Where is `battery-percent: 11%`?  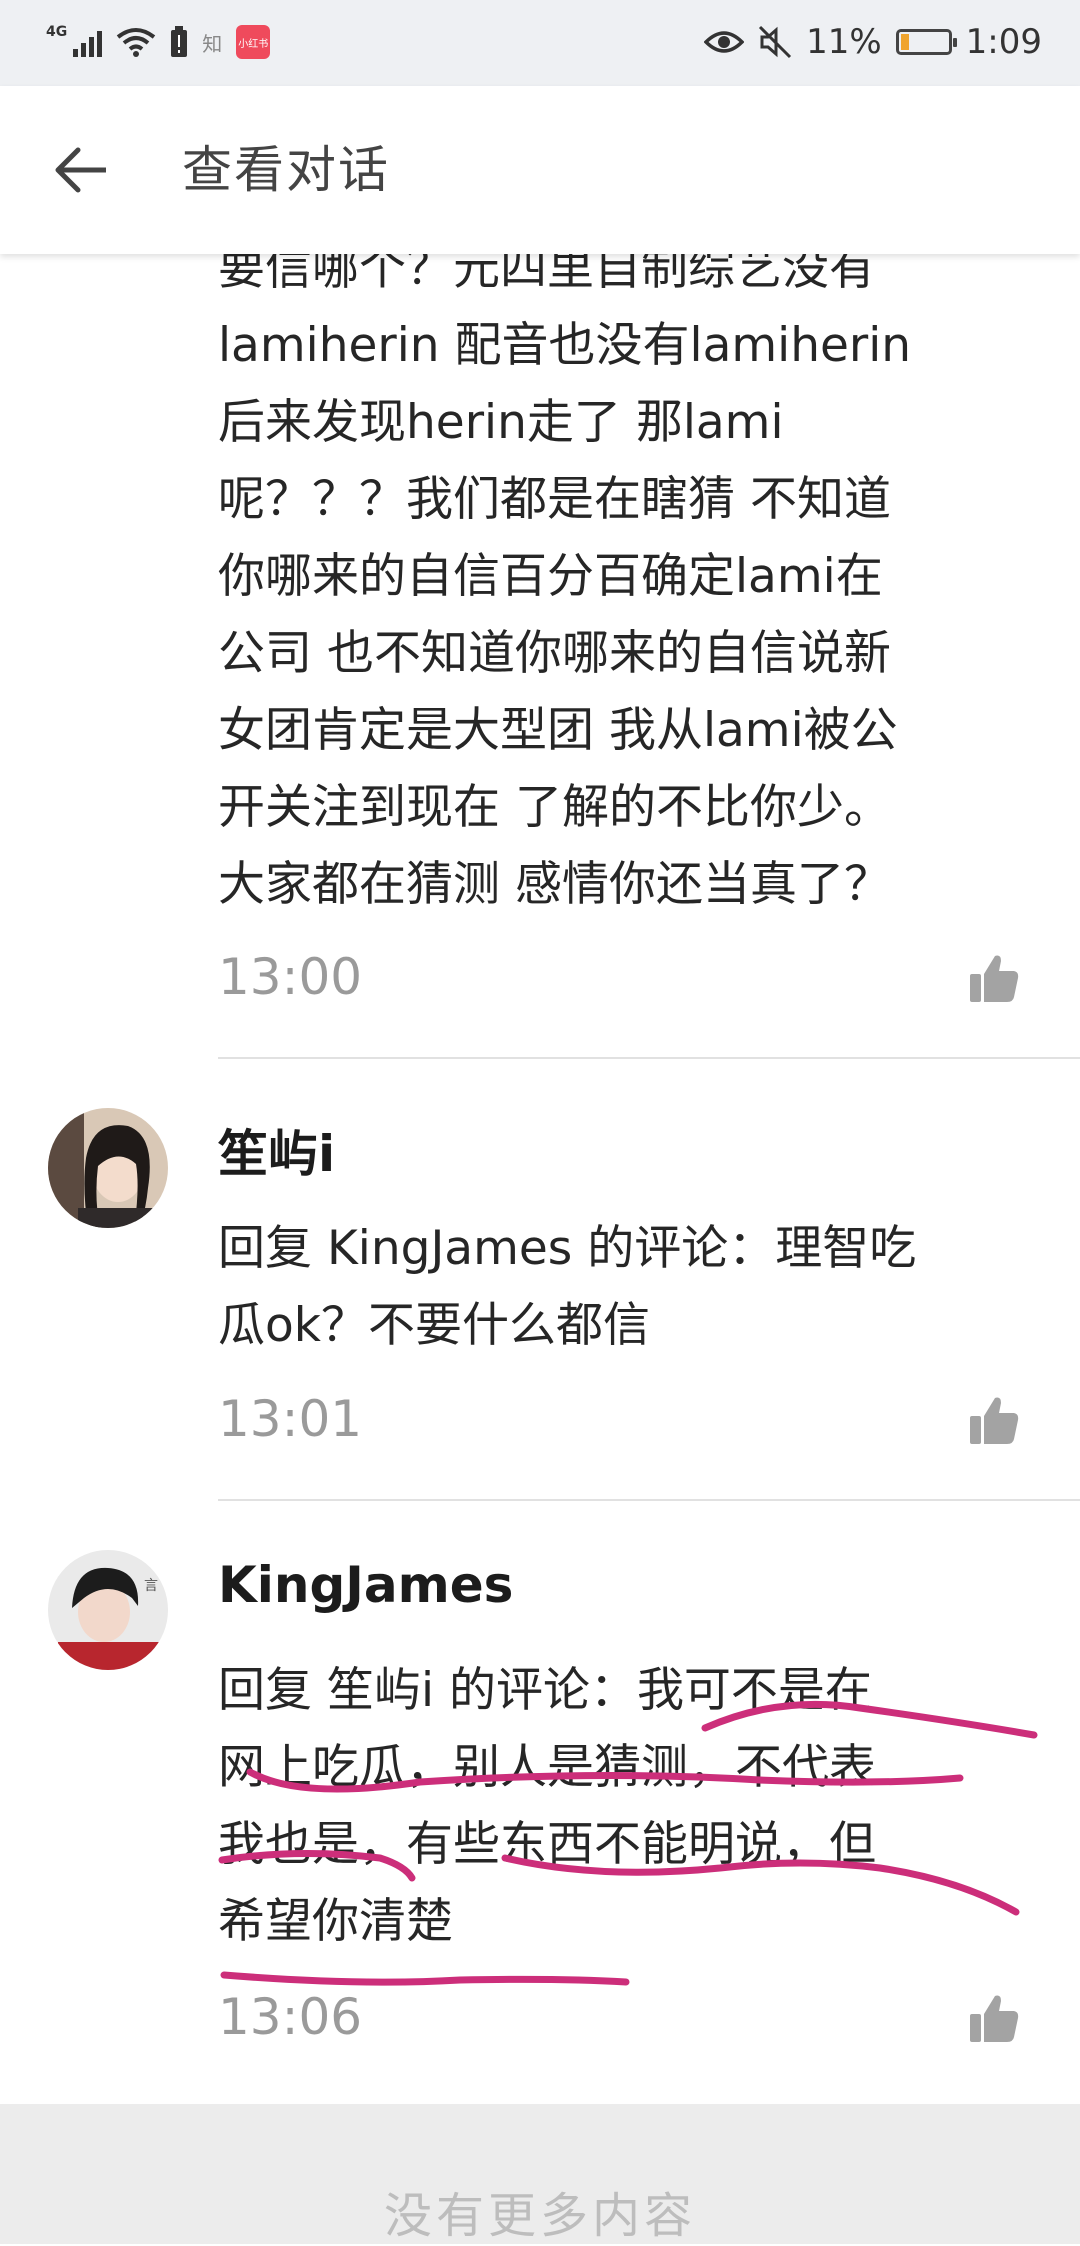 battery-percent: 11% is located at coordinates (844, 42).